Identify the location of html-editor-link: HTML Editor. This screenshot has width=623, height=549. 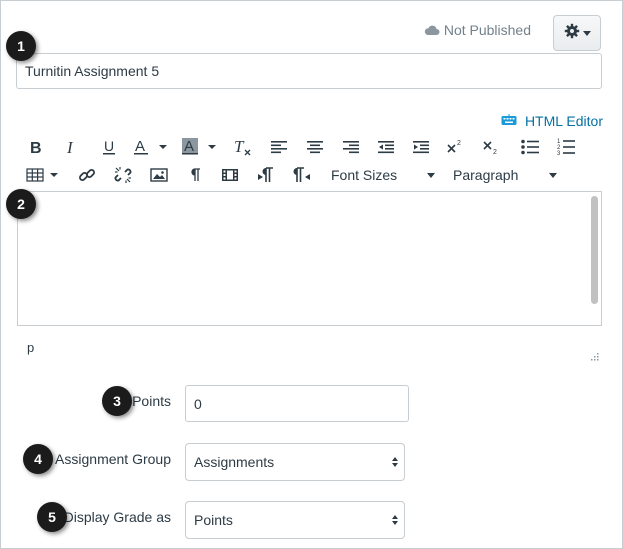
(552, 121).